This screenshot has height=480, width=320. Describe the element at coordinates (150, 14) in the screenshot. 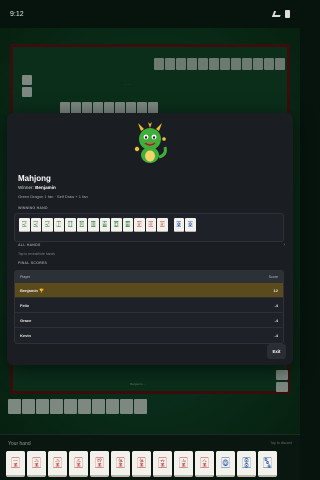

I see `status-bar: 9:12` at that location.